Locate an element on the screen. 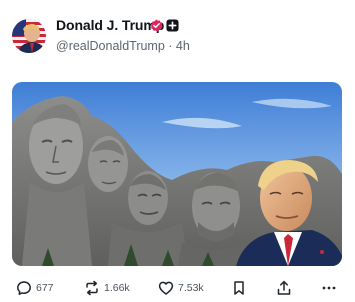 The width and height of the screenshot is (355, 302). repost-icon is located at coordinates (92, 288).